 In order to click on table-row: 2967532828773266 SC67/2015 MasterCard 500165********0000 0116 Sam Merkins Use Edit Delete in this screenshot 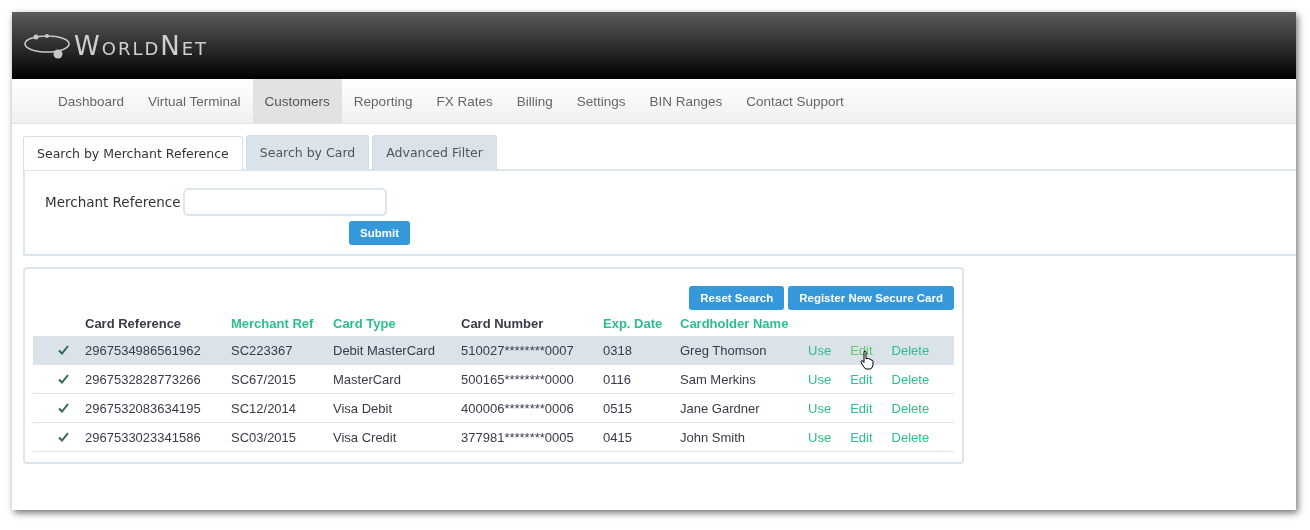, I will do `click(493, 379)`.